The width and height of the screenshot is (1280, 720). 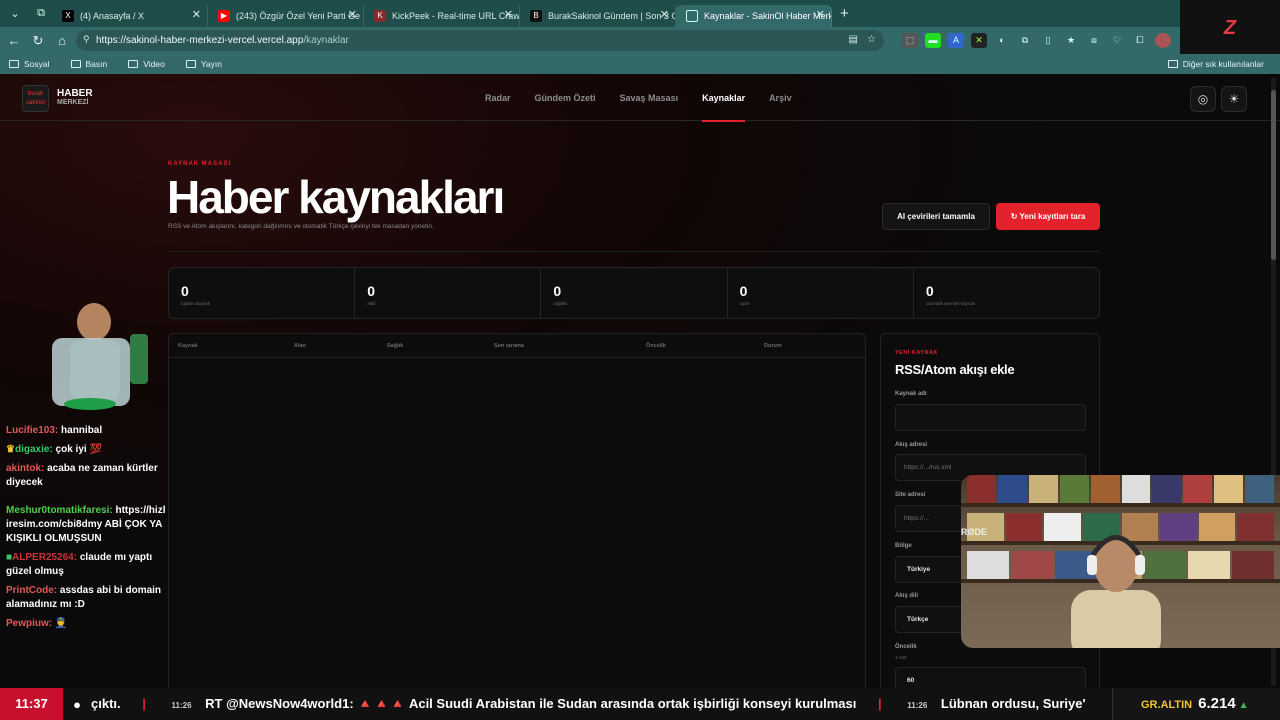 What do you see at coordinates (1273, 175) in the screenshot?
I see `page-scrollbar-thumb` at bounding box center [1273, 175].